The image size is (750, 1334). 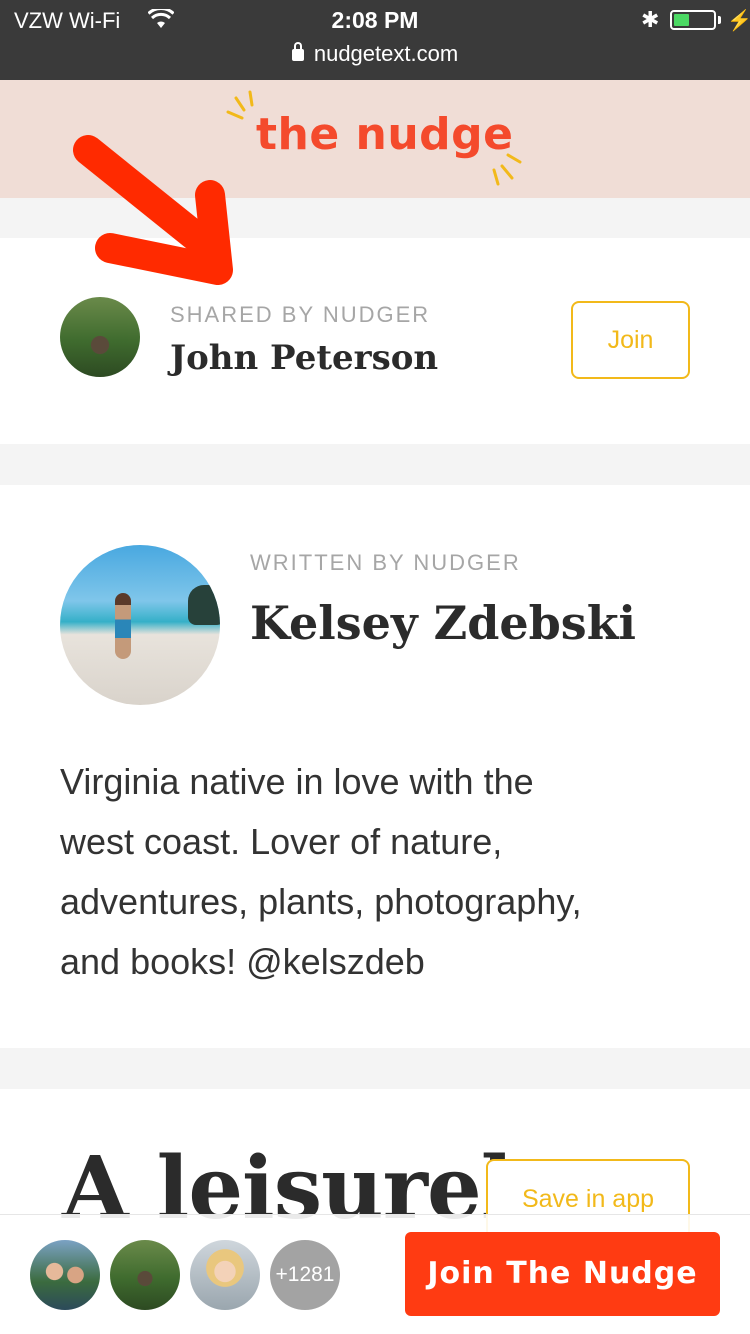 I want to click on charging-icon: ⚡, so click(x=738, y=21).